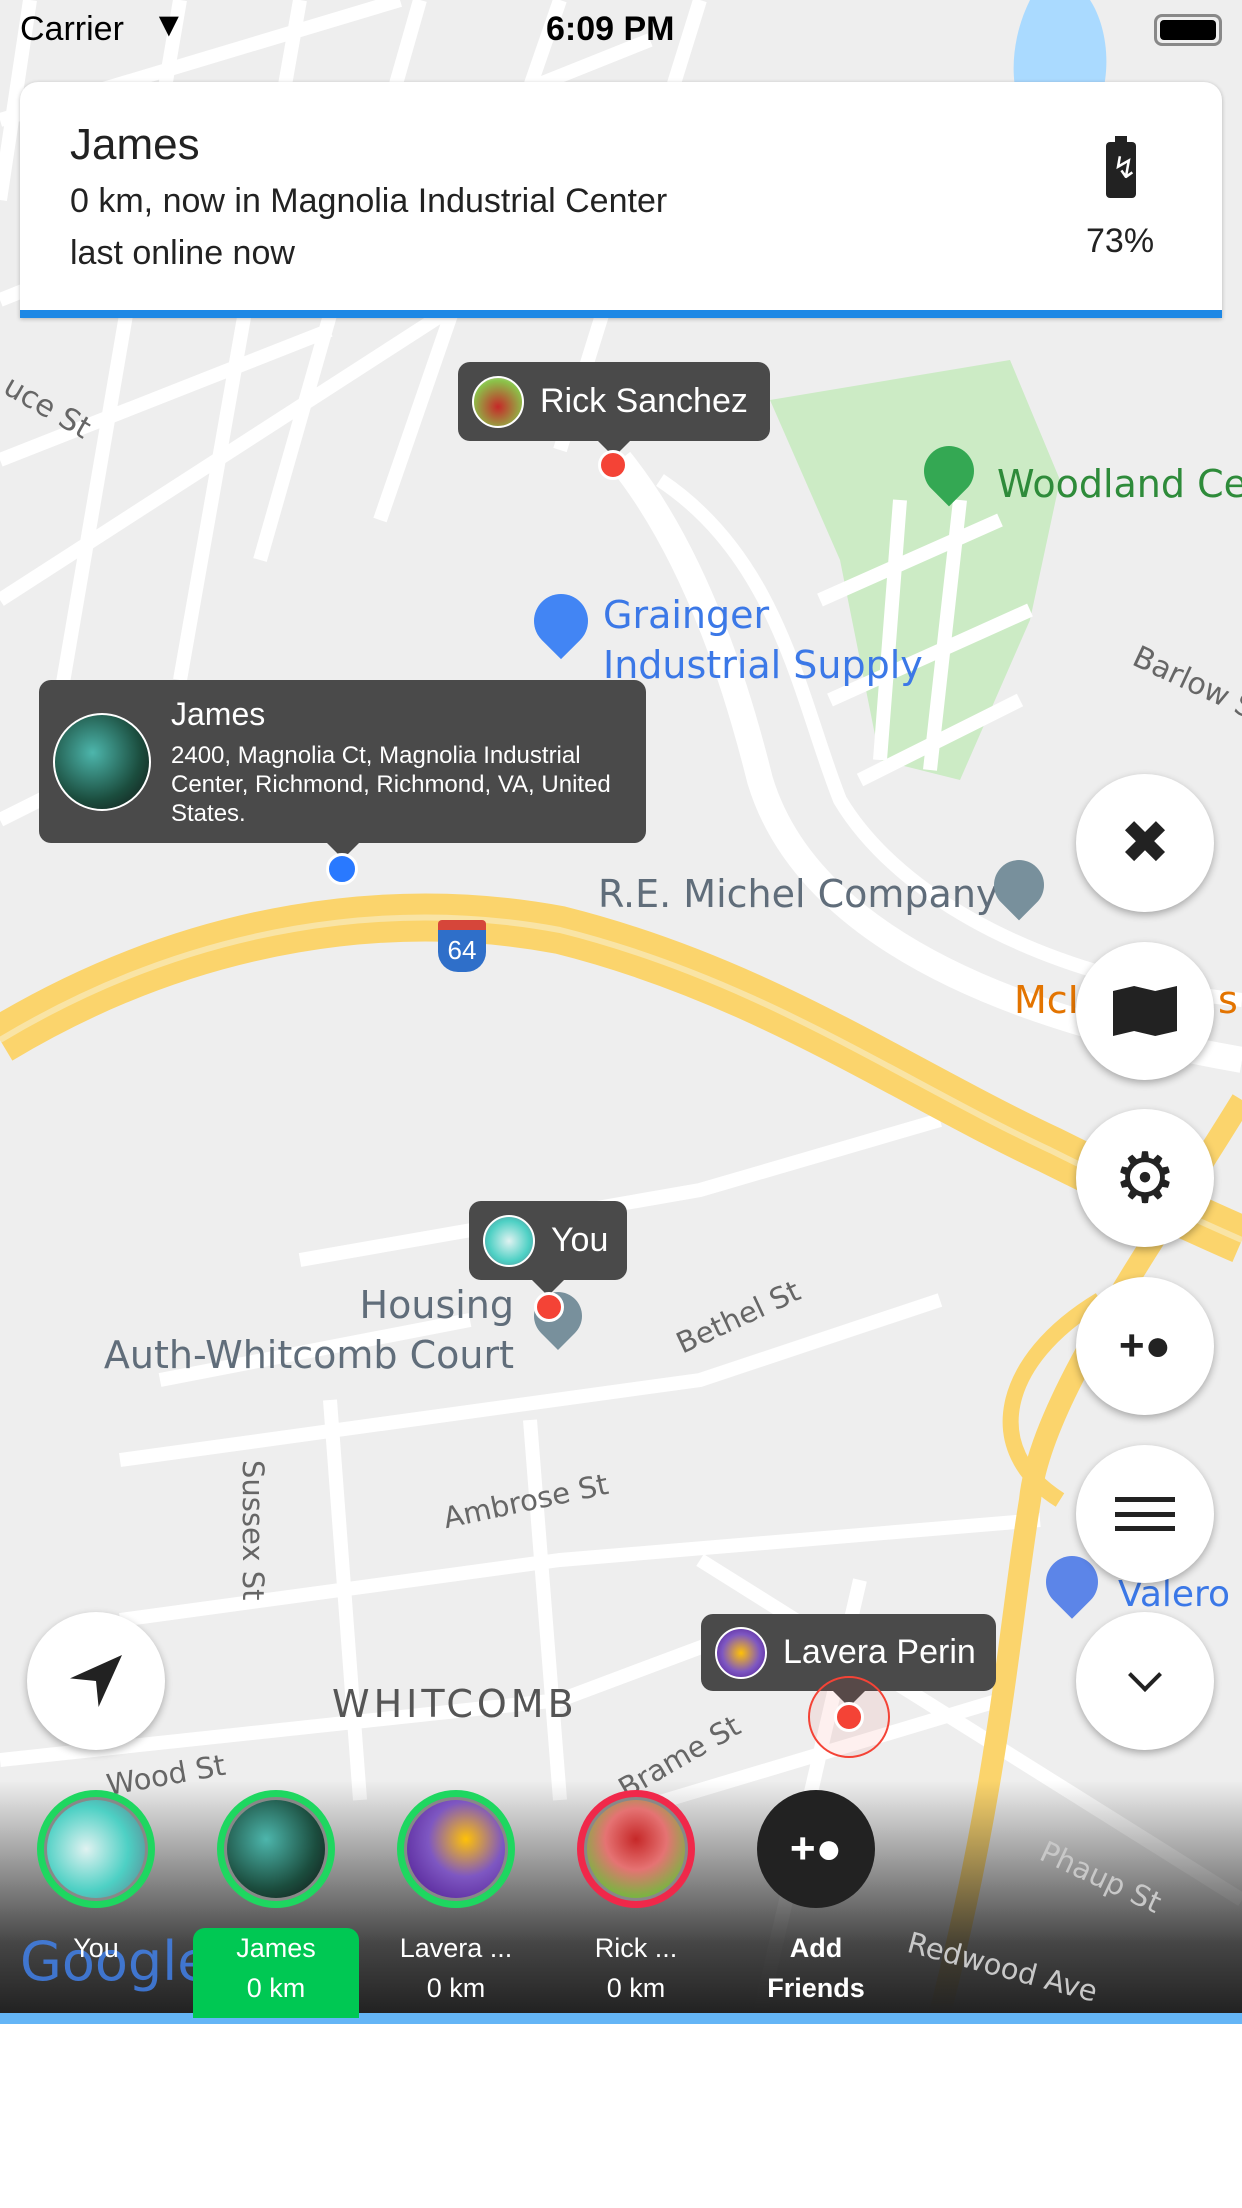 This screenshot has height=2208, width=1242. What do you see at coordinates (816, 1948) in the screenshot?
I see `add-friends-label: Add` at bounding box center [816, 1948].